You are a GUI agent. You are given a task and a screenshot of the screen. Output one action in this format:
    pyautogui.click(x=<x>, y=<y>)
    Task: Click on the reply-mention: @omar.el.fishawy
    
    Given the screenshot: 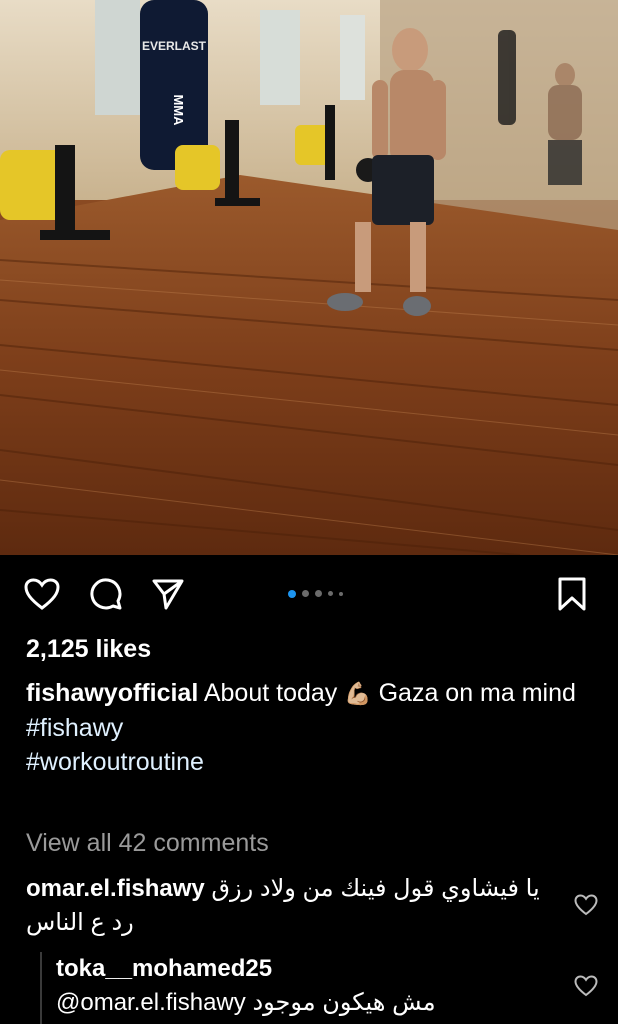 What is the action you would take?
    pyautogui.click(x=151, y=1002)
    